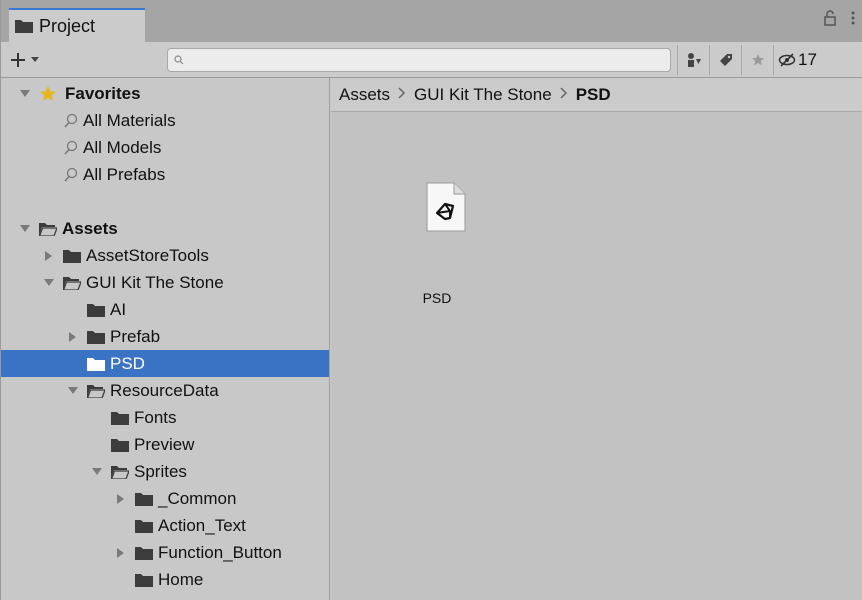  What do you see at coordinates (402, 95) in the screenshot?
I see `breadcrumb-separator-icon` at bounding box center [402, 95].